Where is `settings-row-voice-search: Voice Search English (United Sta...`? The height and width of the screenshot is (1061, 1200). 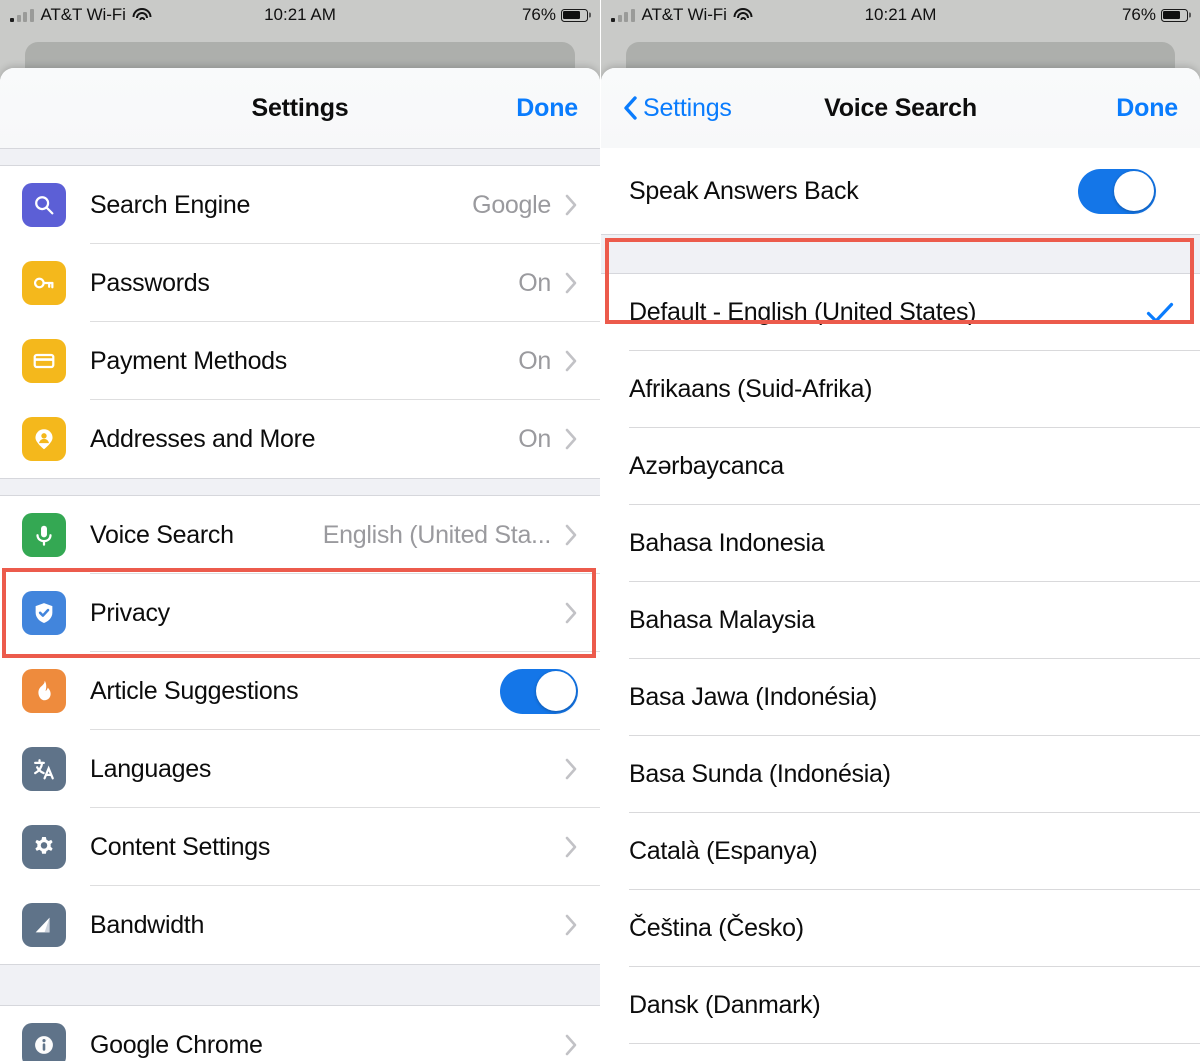
settings-row-voice-search: Voice Search English (United Sta... is located at coordinates (300, 535).